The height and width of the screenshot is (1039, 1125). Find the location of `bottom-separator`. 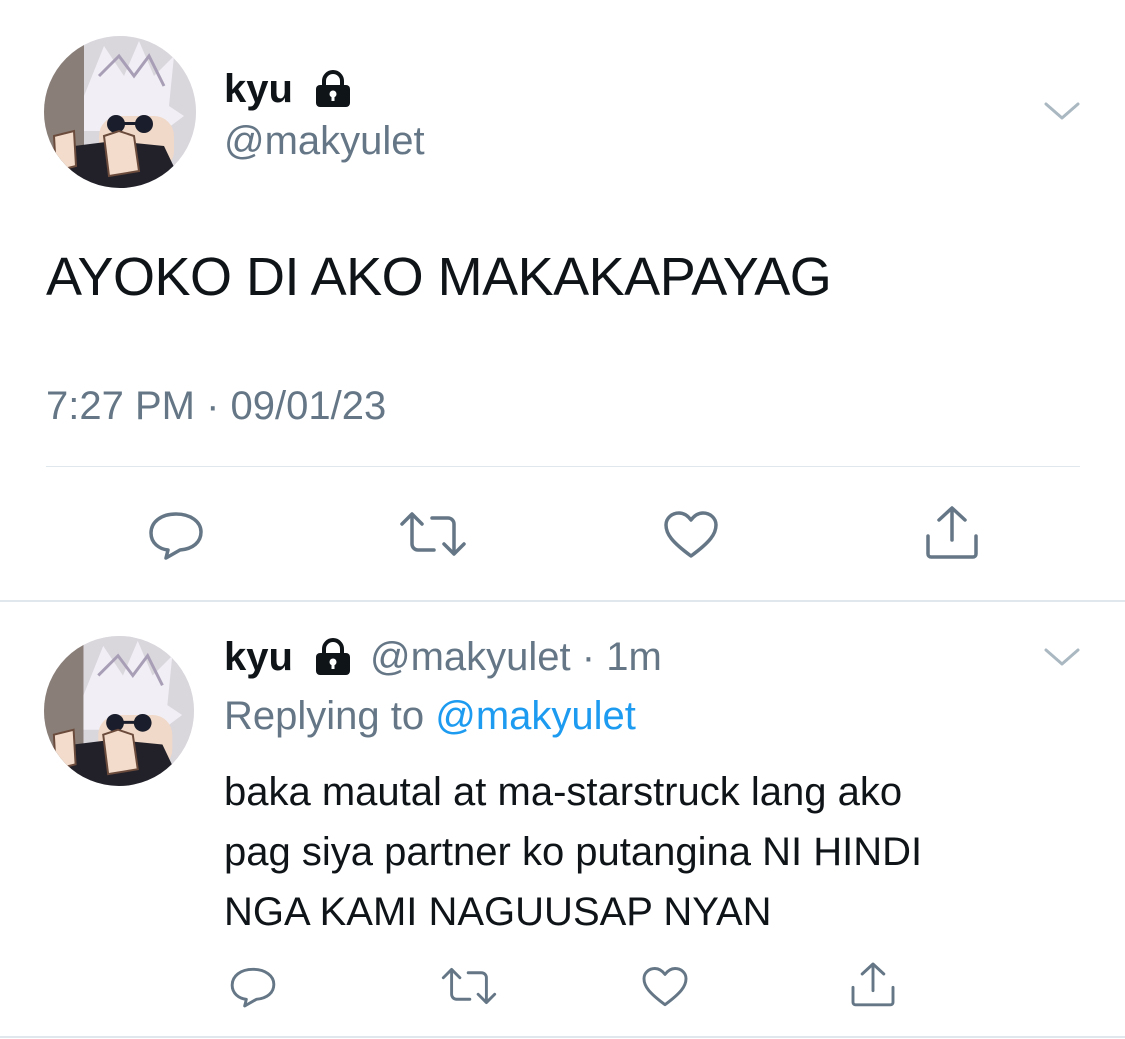

bottom-separator is located at coordinates (562, 1037).